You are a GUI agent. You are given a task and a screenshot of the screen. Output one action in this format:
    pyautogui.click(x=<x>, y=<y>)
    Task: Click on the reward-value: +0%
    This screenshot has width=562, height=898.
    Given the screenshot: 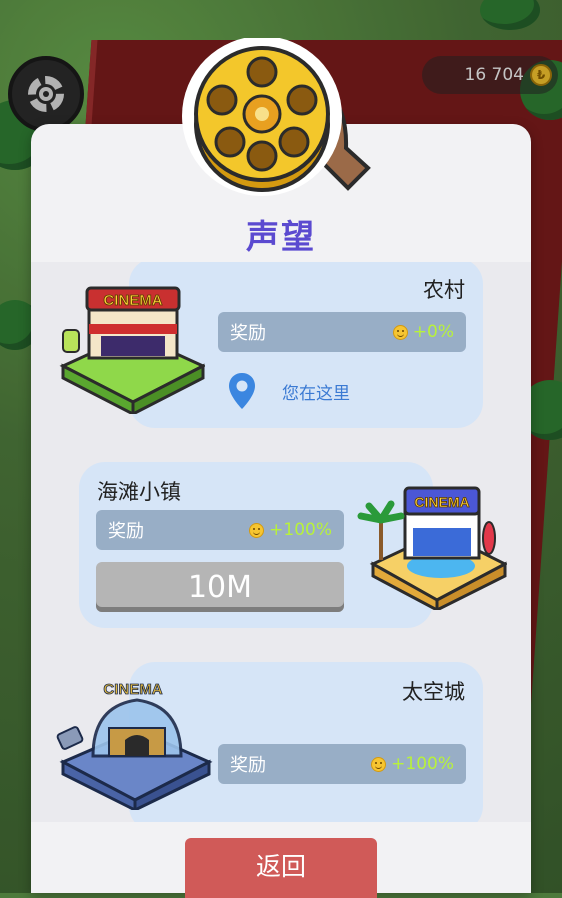 What is the action you would take?
    pyautogui.click(x=423, y=332)
    